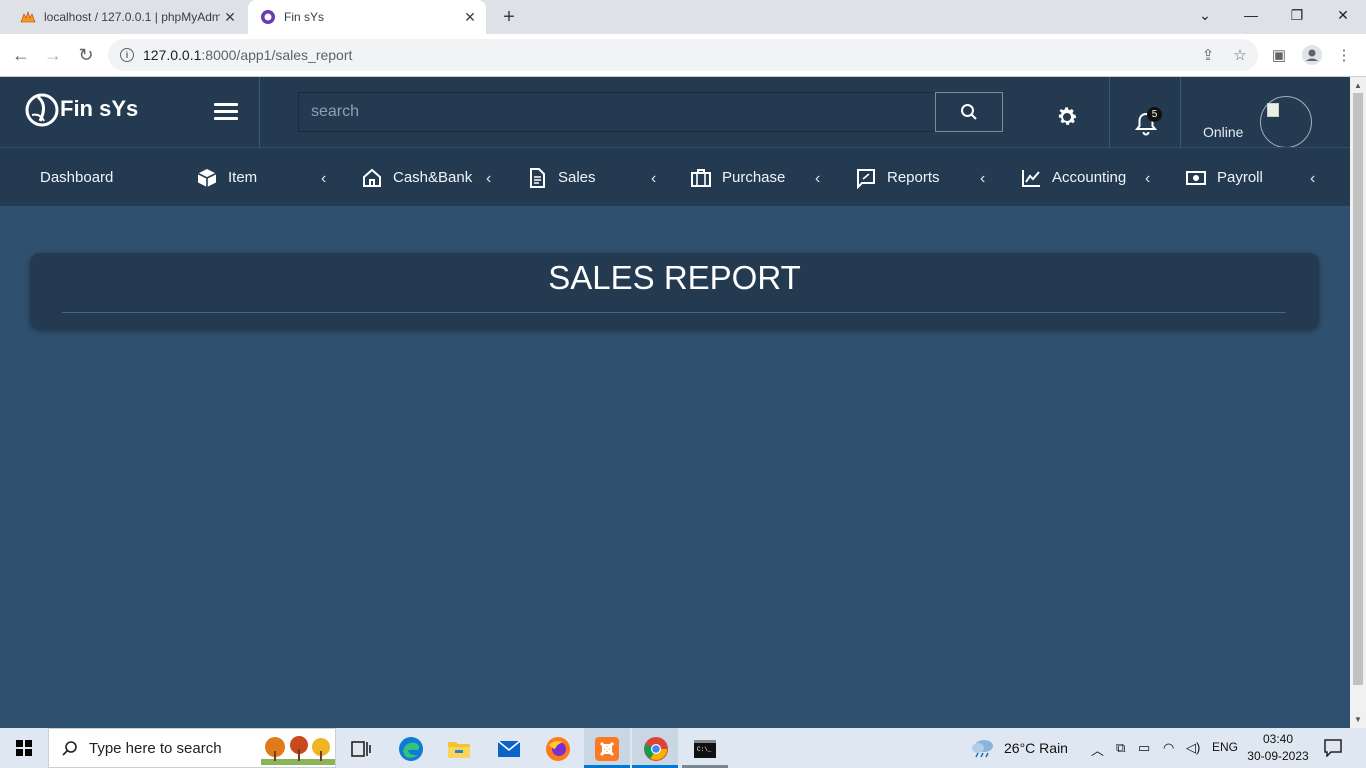  Describe the element at coordinates (24, 748) in the screenshot. I see `windows-start-icon` at that location.